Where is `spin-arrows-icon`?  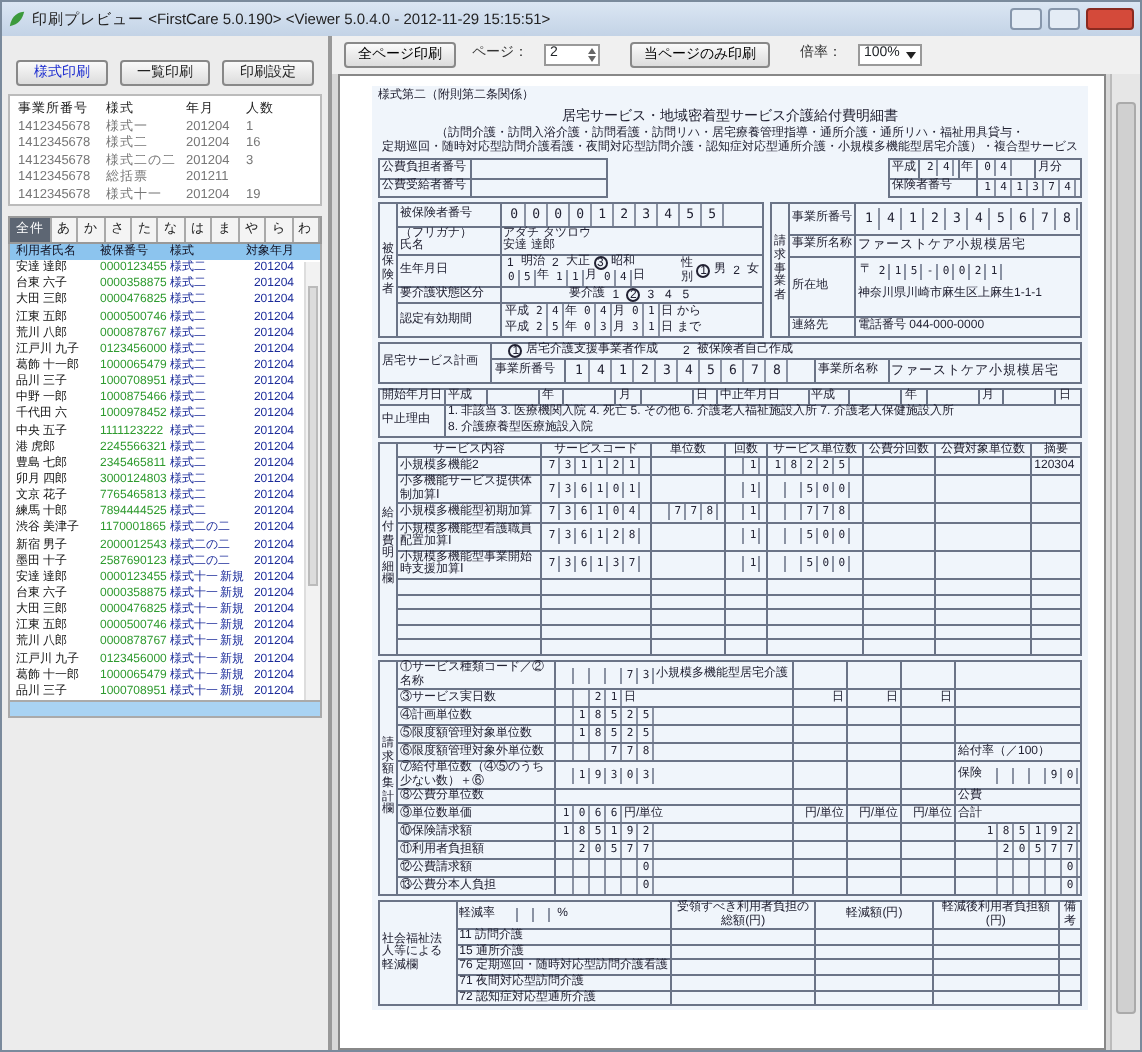 spin-arrows-icon is located at coordinates (592, 55).